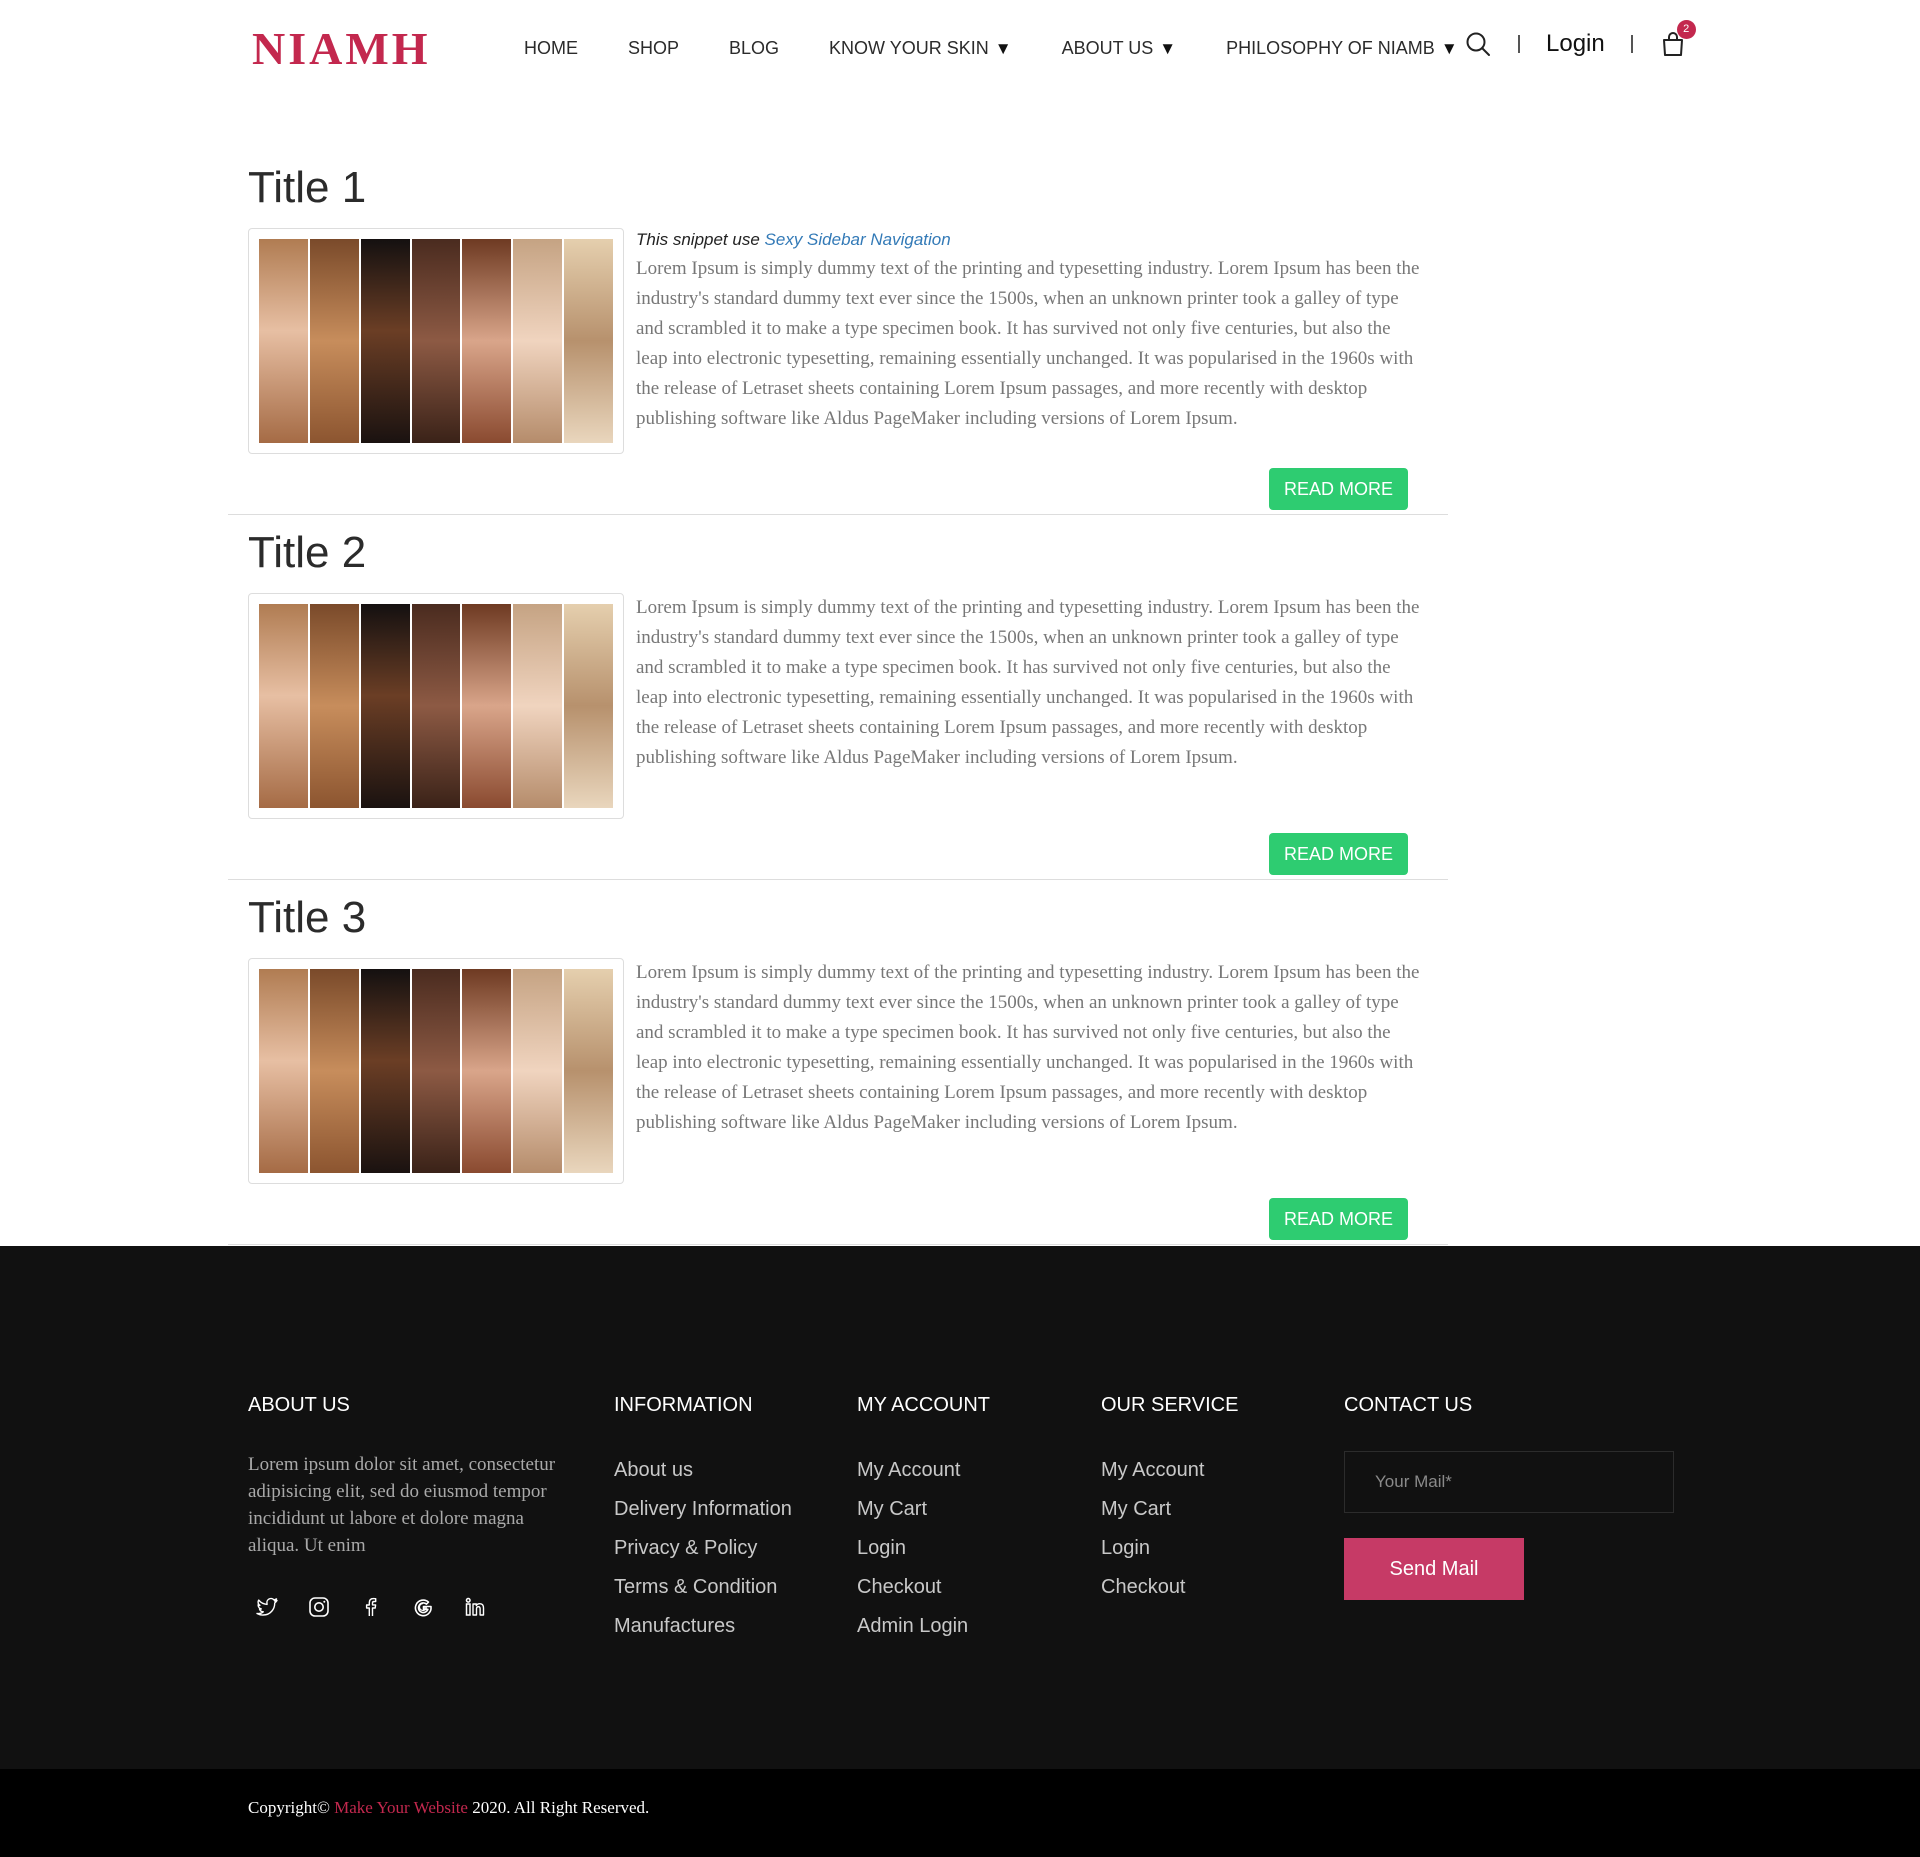 Image resolution: width=1920 pixels, height=1857 pixels. Describe the element at coordinates (703, 1509) in the screenshot. I see `footer-link-delivery: Delivery Information` at that location.